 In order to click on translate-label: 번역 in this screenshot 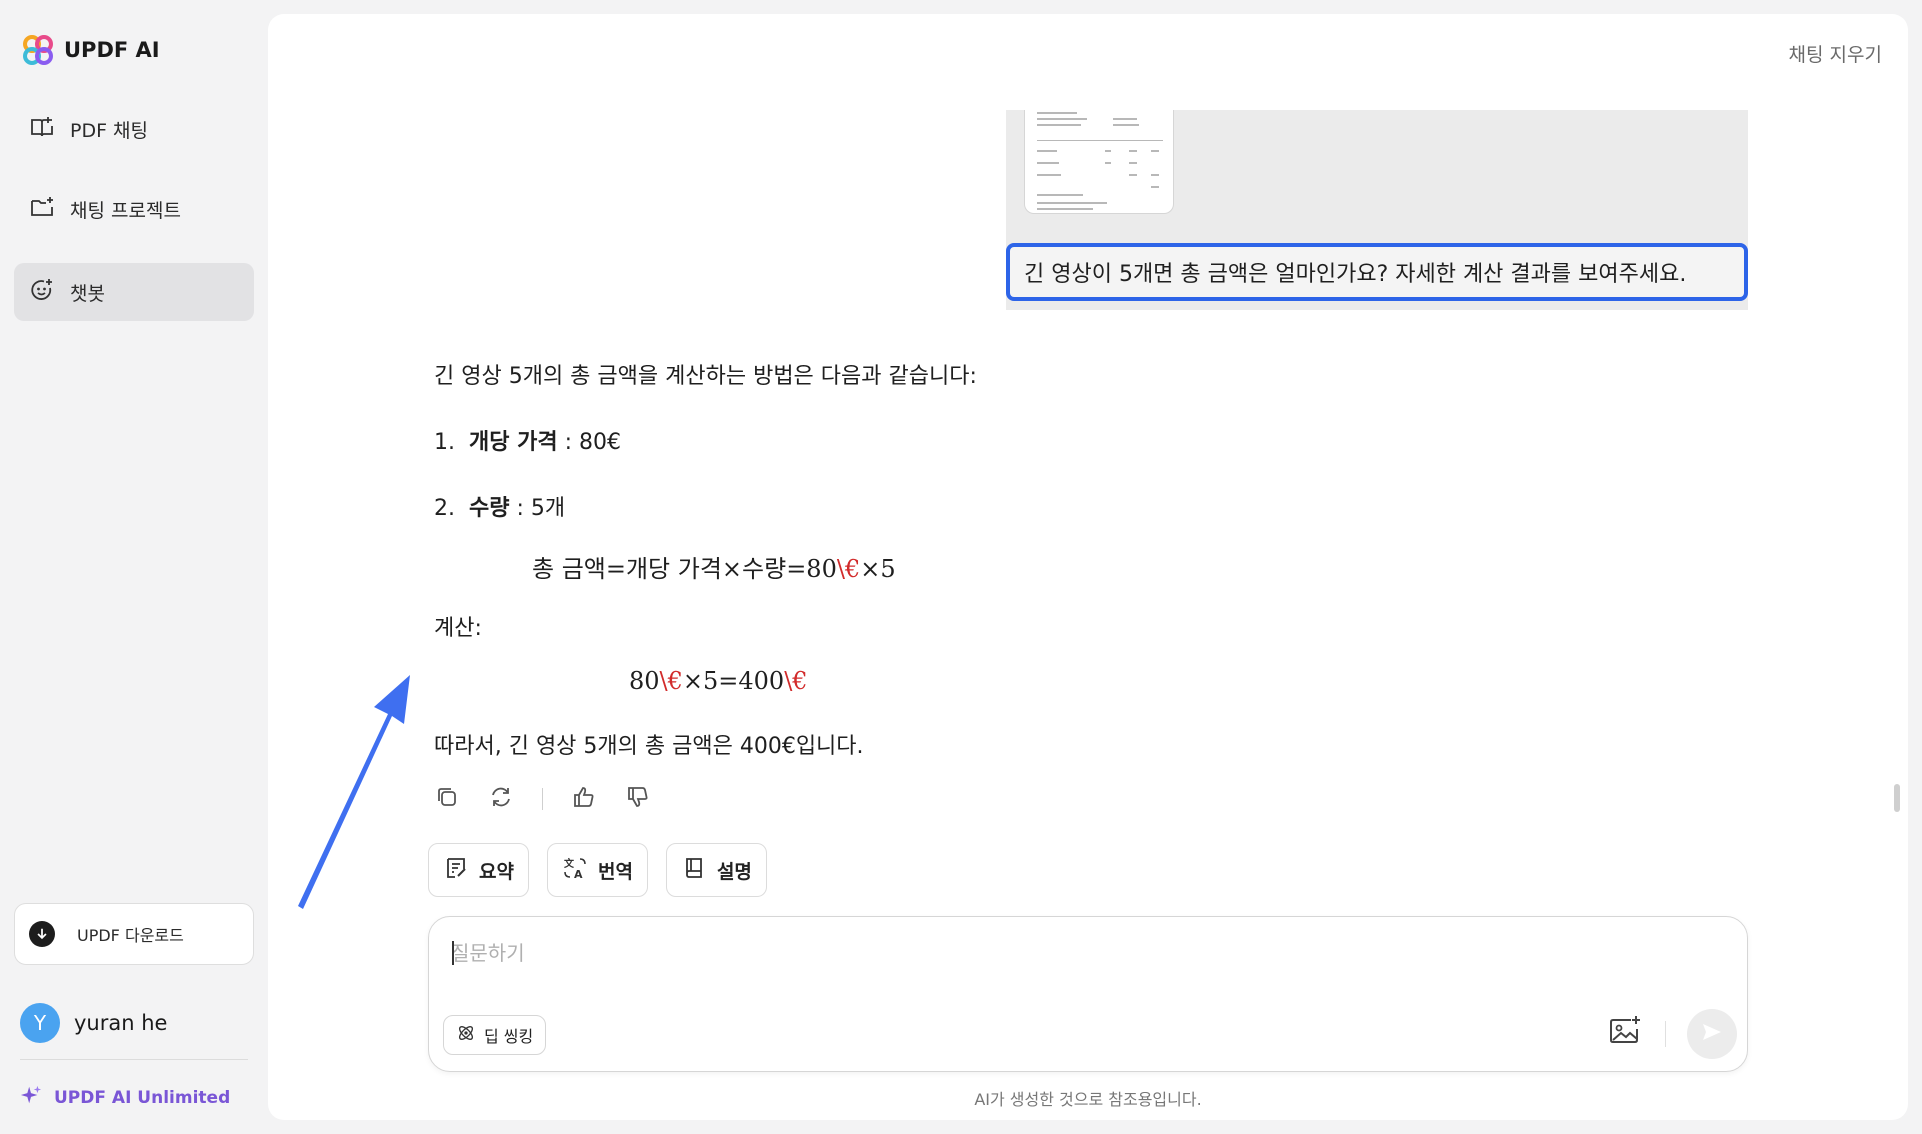, I will do `click(615, 871)`.